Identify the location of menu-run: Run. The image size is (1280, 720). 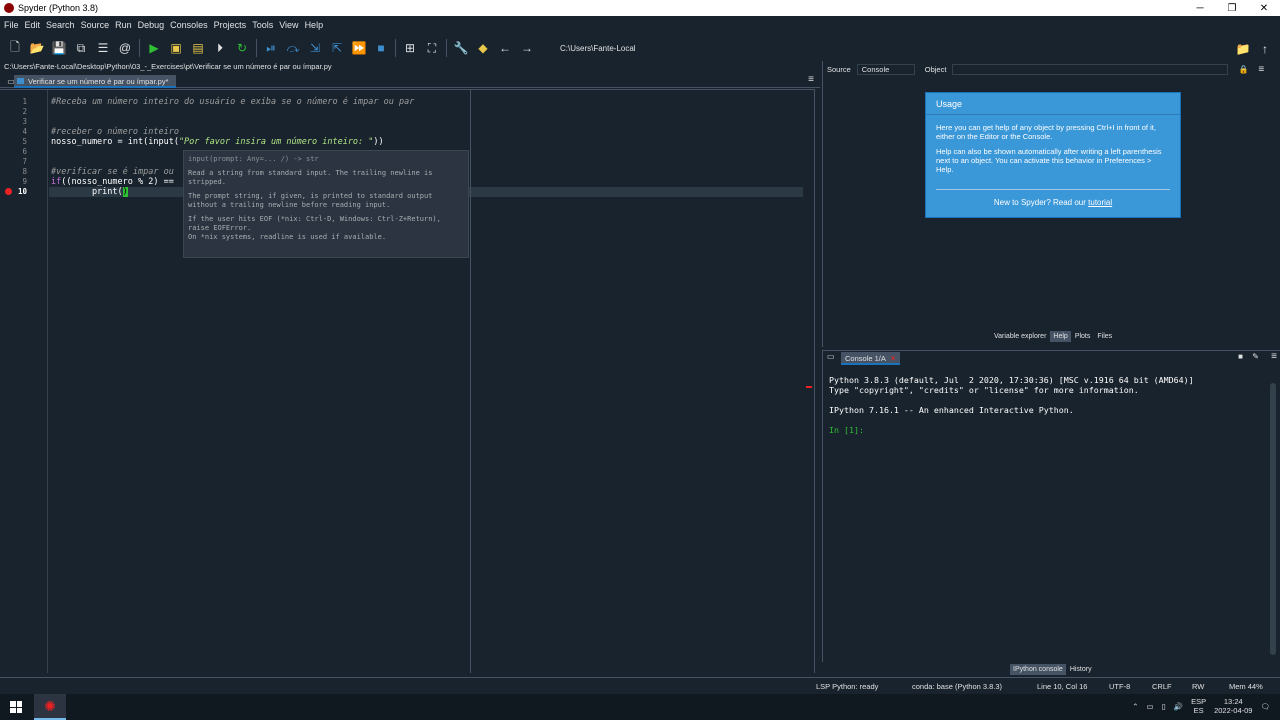
(123, 25).